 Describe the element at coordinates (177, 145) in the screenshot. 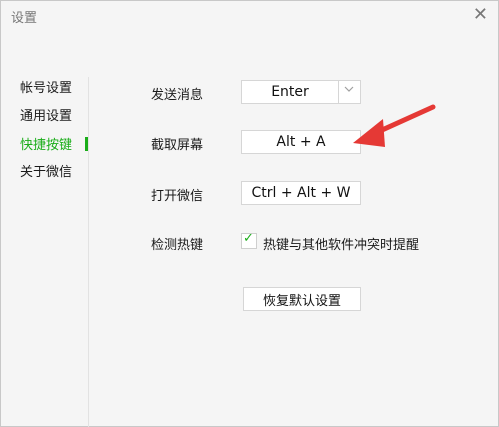

I see `screenshot-label: 截取屏幕` at that location.